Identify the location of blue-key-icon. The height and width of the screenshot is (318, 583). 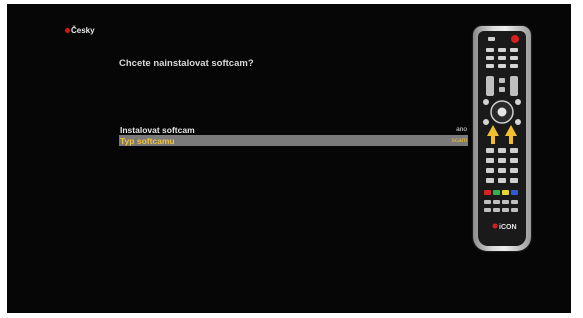
(514, 192).